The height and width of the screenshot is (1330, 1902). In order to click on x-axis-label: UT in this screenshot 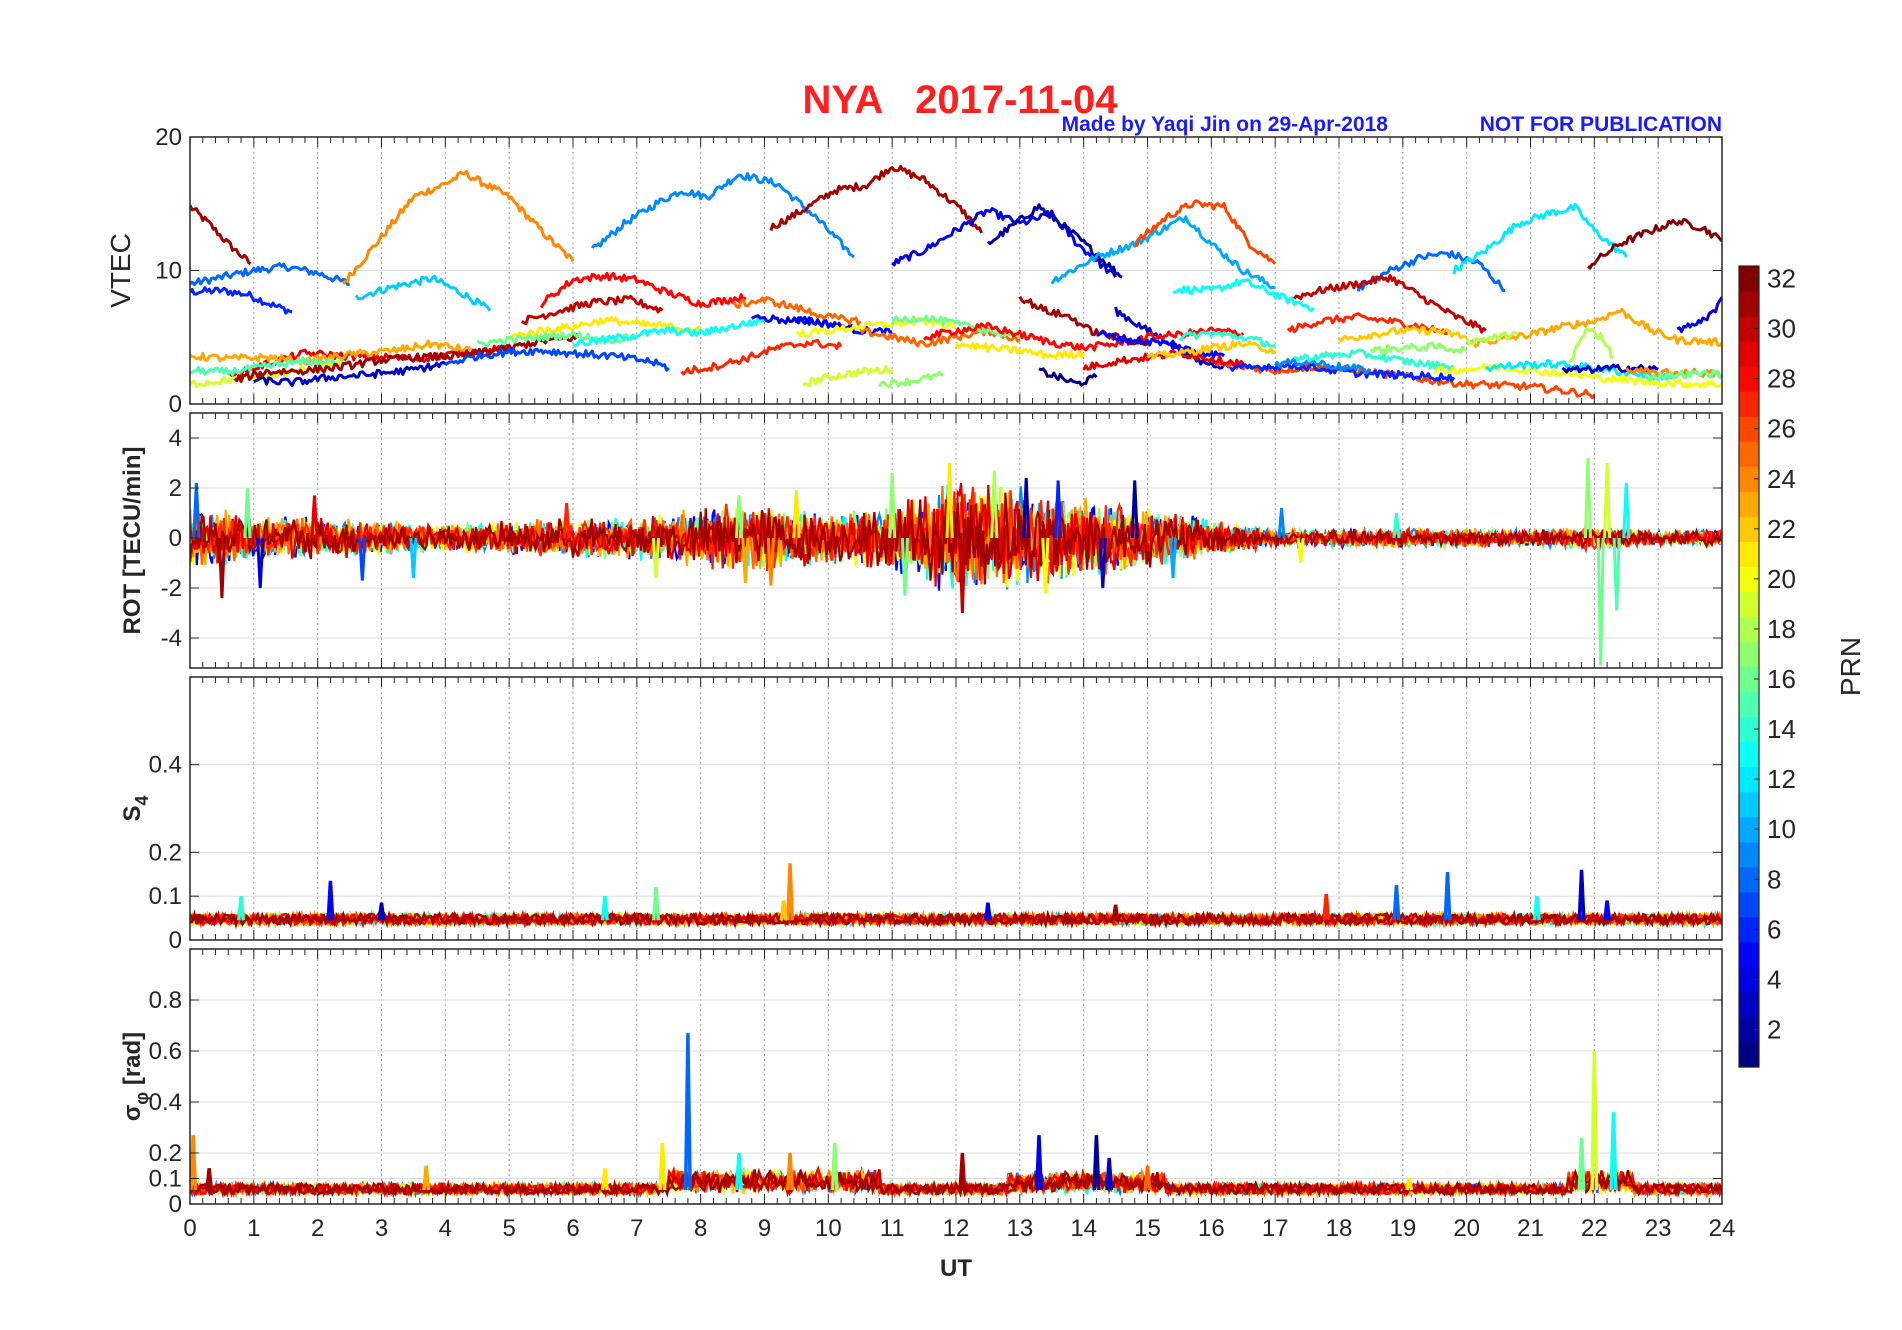, I will do `click(956, 1268)`.